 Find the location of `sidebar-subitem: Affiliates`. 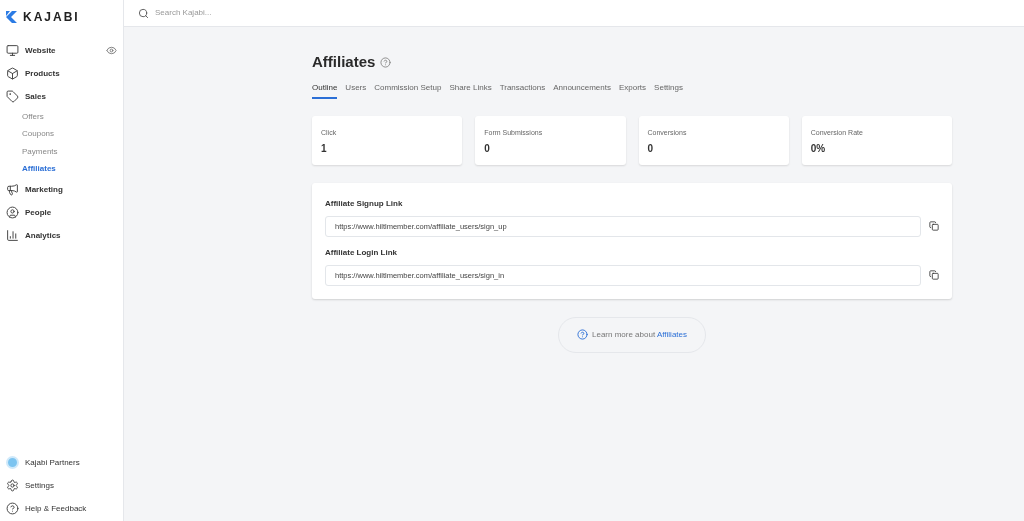

sidebar-subitem: Affiliates is located at coordinates (61, 169).